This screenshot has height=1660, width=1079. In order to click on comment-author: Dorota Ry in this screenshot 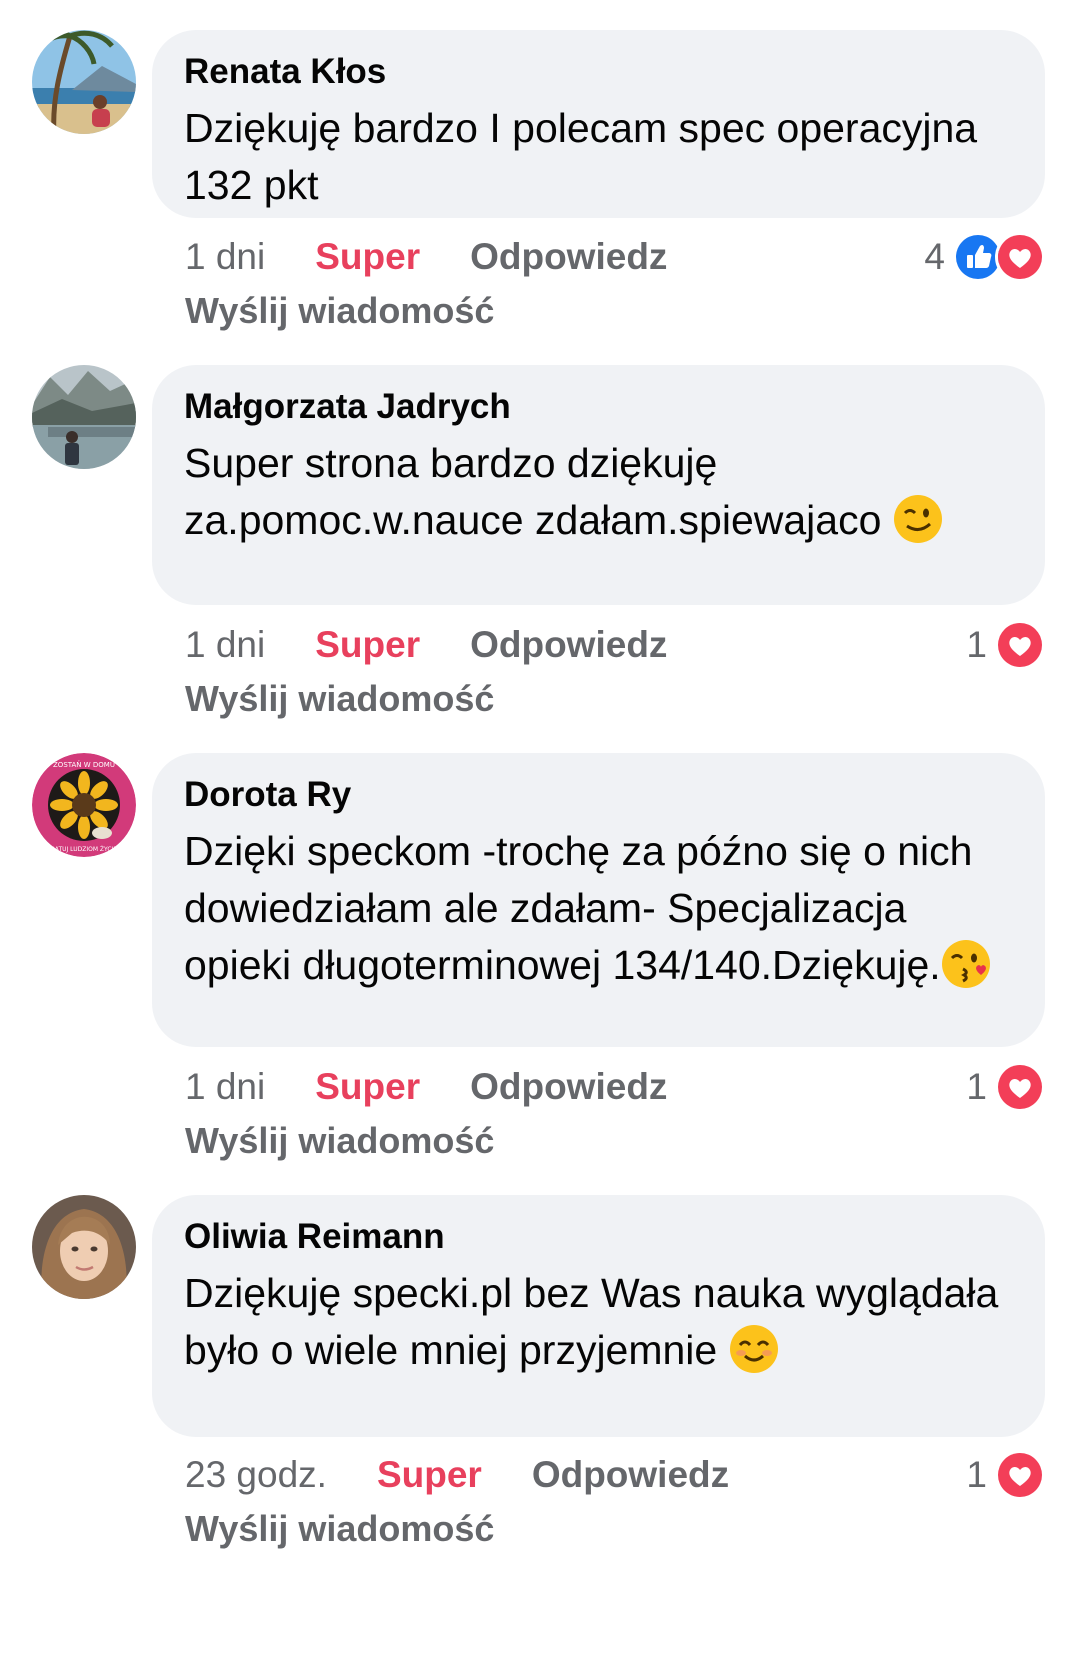, I will do `click(597, 795)`.